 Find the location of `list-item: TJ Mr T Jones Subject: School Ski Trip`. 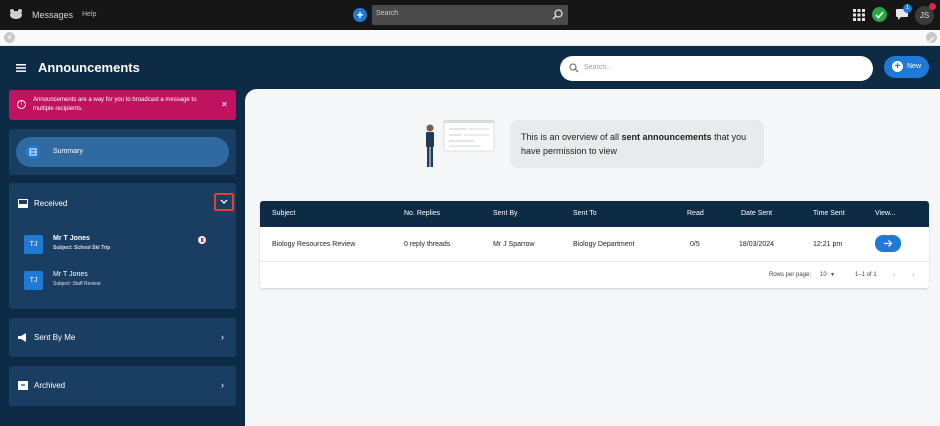

list-item: TJ Mr T Jones Subject: School Ski Trip is located at coordinates (122, 248).